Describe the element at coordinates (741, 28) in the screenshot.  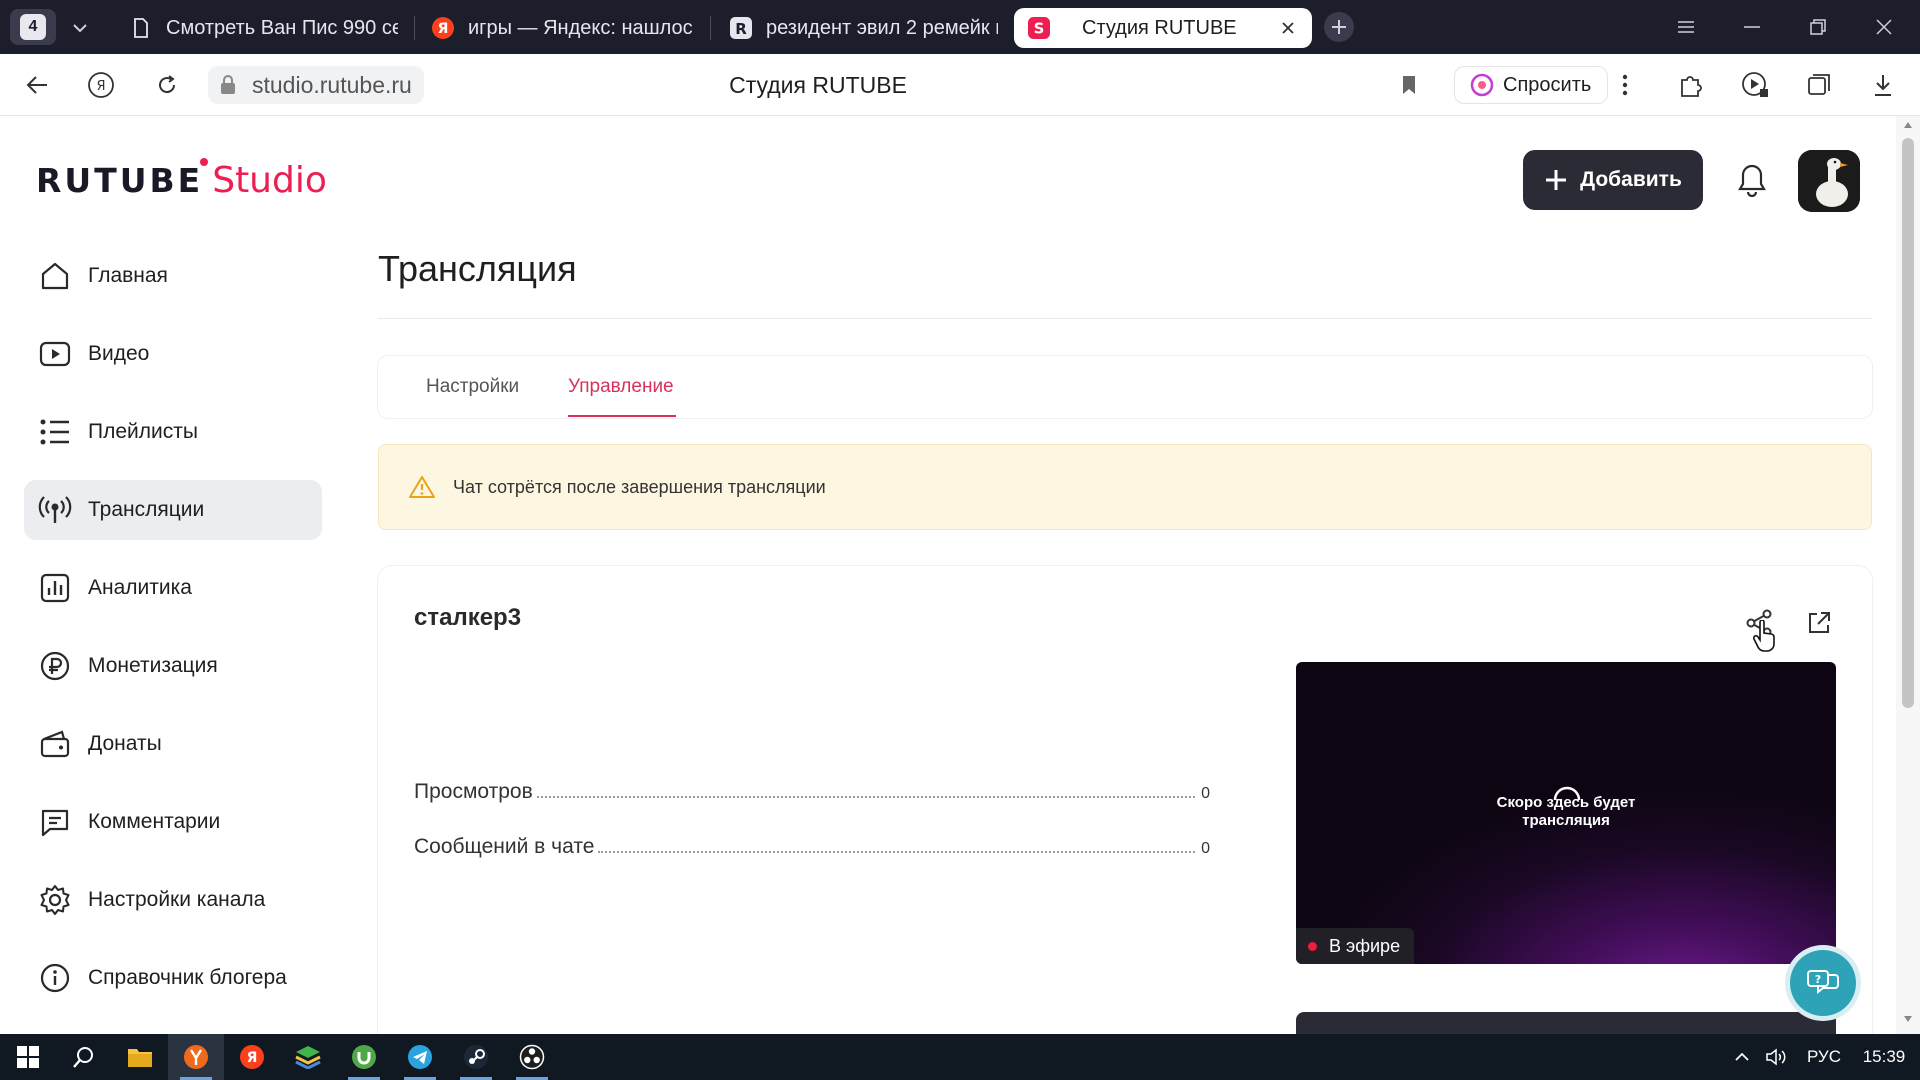
I see `rutube-r-icon: R` at that location.